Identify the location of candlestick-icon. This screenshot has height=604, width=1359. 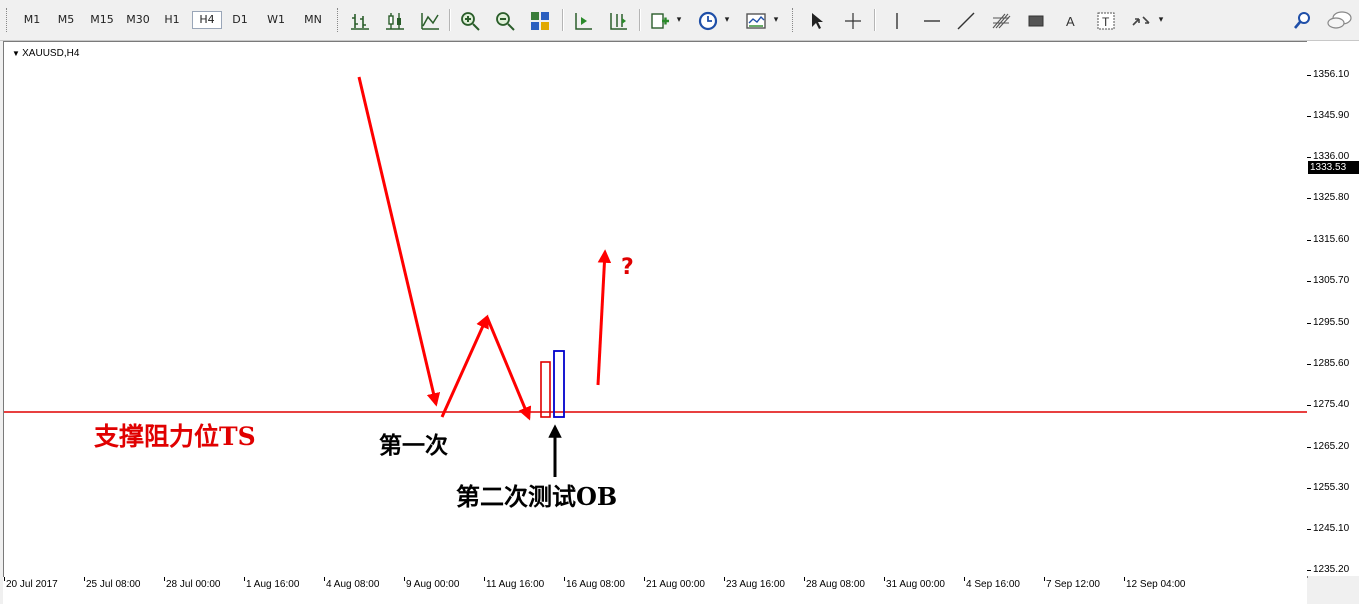
(395, 21).